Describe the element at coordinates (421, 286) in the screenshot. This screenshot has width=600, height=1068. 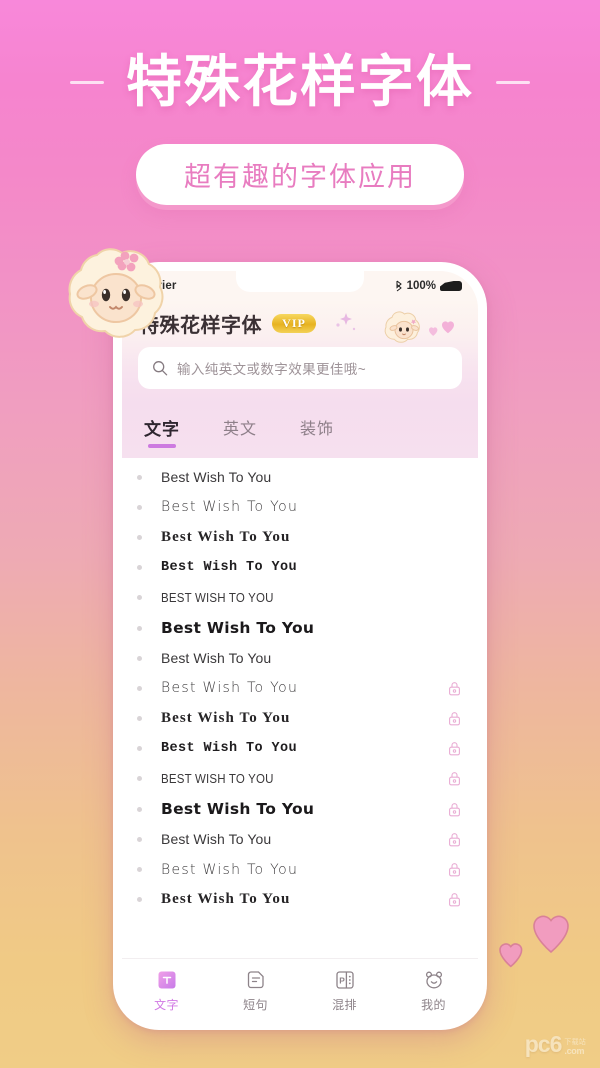
I see `battery-percent: 100%` at that location.